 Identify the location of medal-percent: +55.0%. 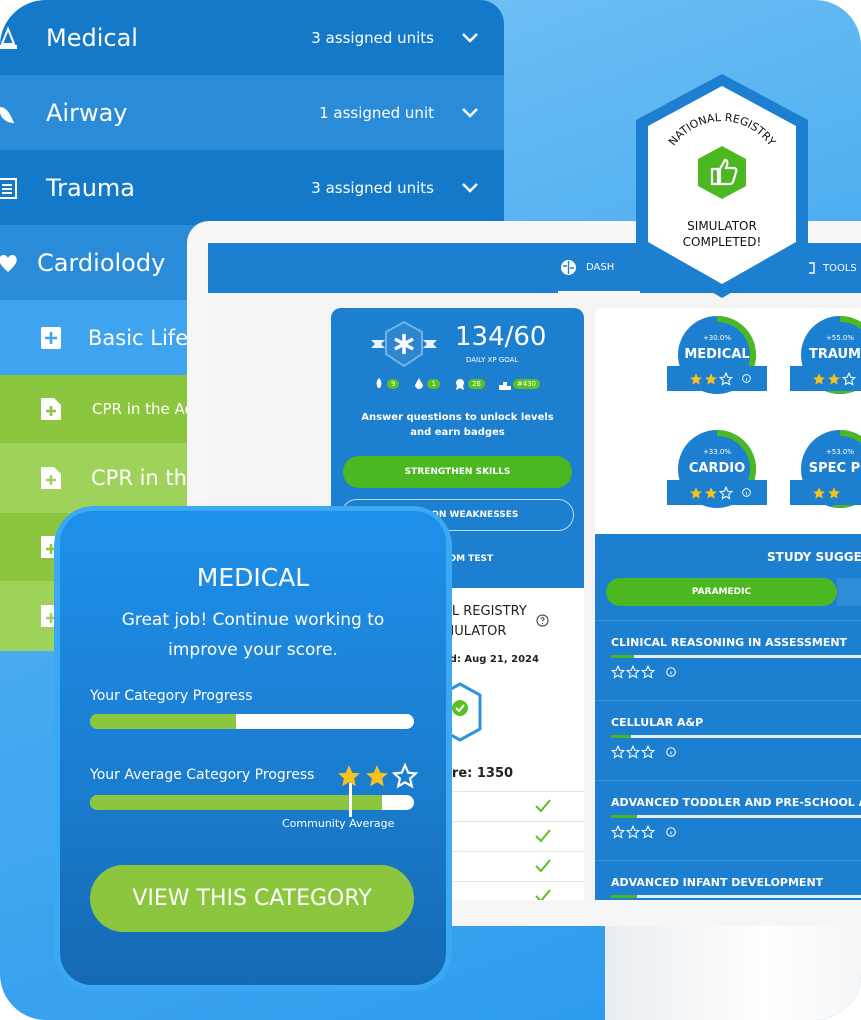
(840, 338).